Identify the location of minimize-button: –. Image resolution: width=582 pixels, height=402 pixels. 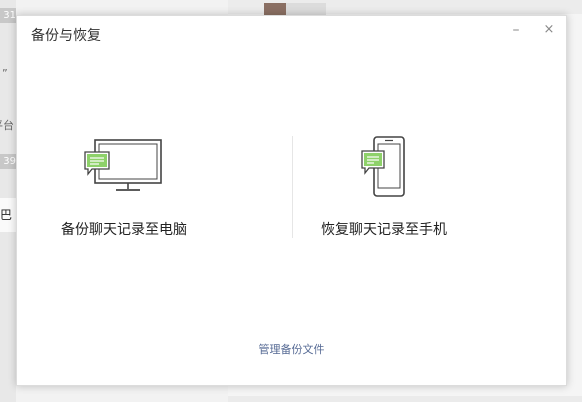
(516, 30).